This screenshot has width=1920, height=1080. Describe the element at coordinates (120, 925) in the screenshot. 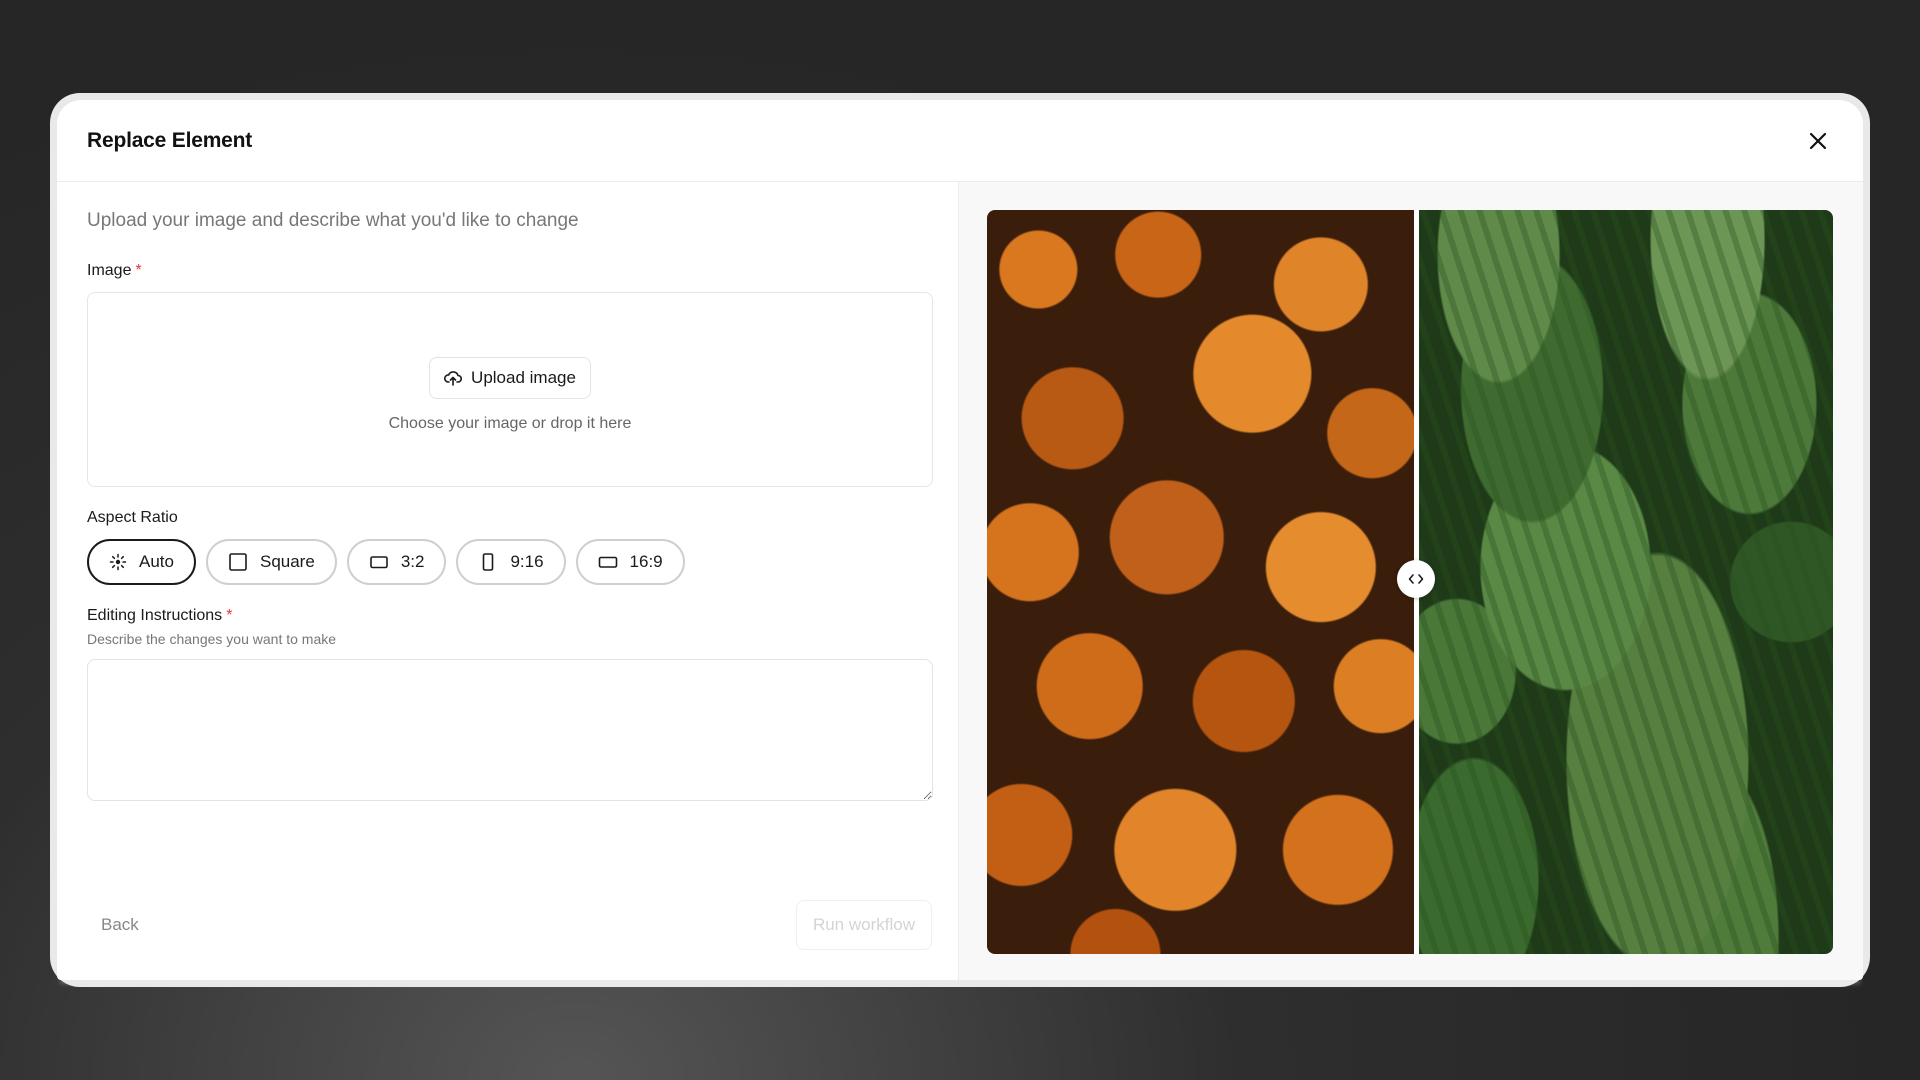

I see `back-button: Back` at that location.